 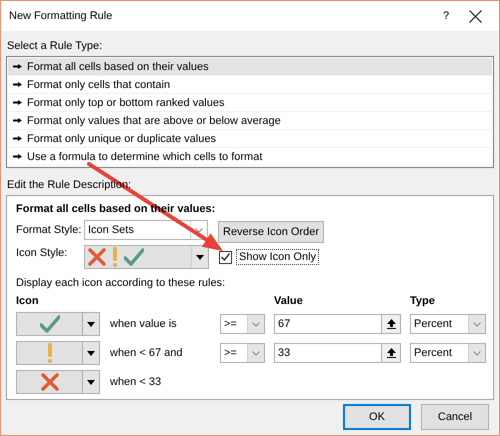 What do you see at coordinates (250, 67) in the screenshot?
I see `rule-type-item: Format all cells based on their values` at bounding box center [250, 67].